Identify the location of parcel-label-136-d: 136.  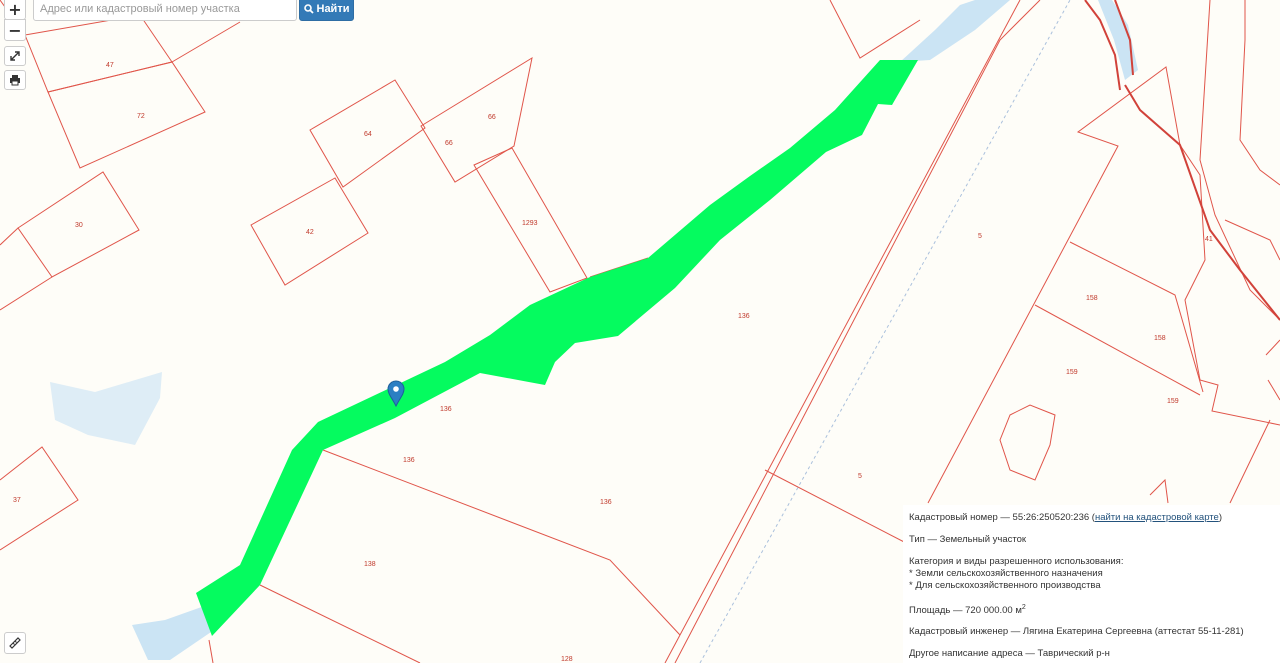
(606, 502).